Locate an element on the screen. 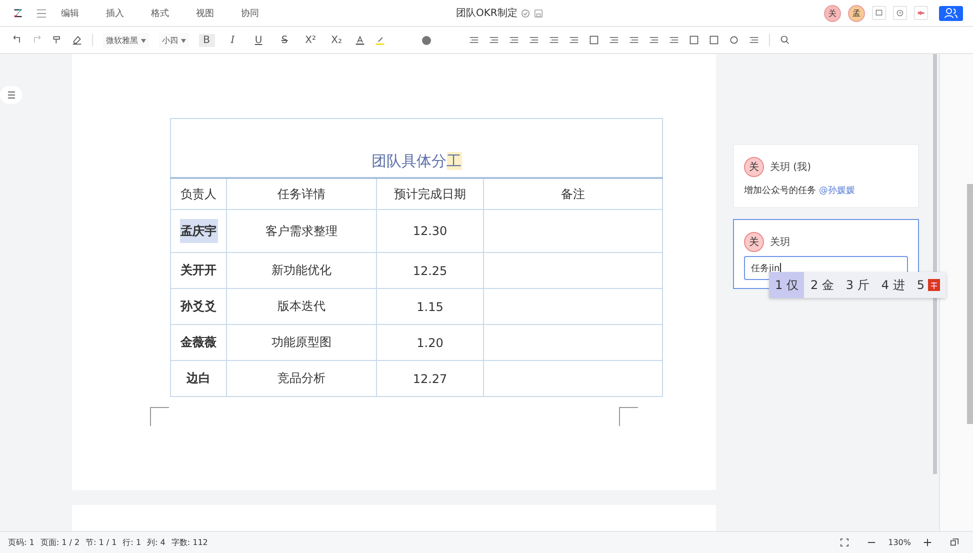  table-cell: 竞品分析 is located at coordinates (301, 378).